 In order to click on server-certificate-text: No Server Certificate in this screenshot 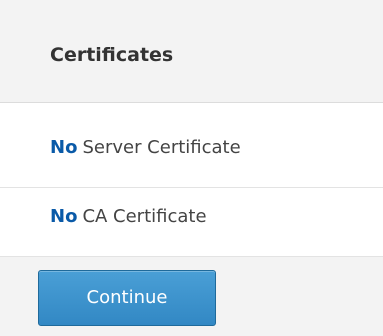, I will do `click(145, 147)`.